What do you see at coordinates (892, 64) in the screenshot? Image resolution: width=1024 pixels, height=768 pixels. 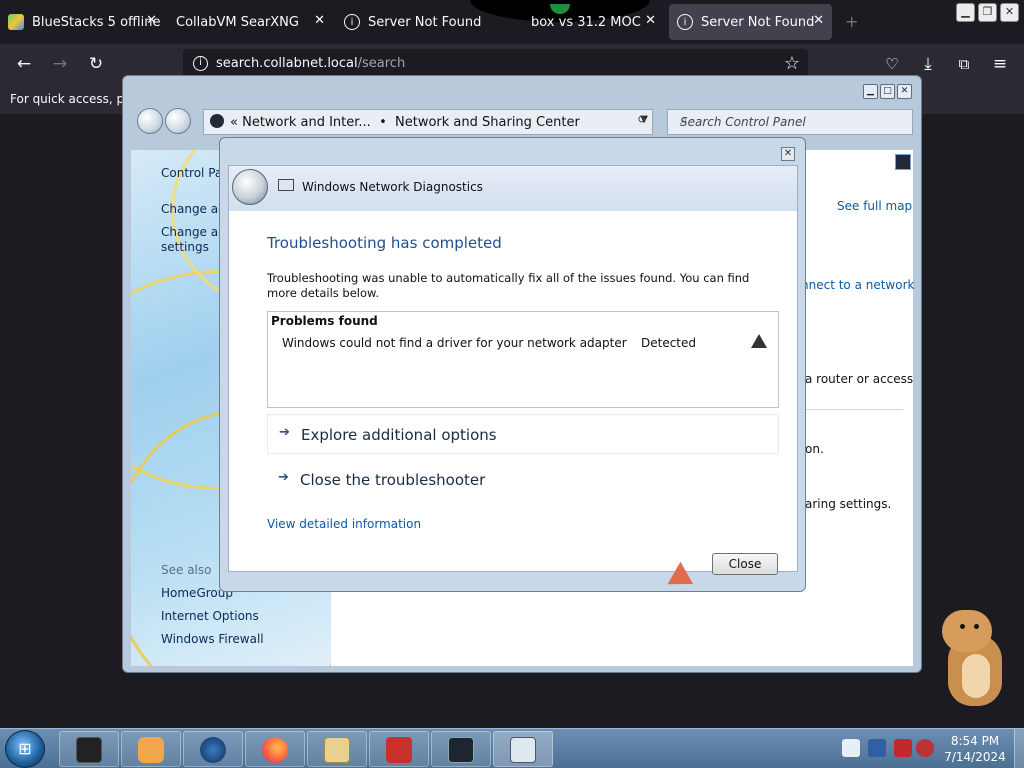 I see `pocket-icon: ♡` at bounding box center [892, 64].